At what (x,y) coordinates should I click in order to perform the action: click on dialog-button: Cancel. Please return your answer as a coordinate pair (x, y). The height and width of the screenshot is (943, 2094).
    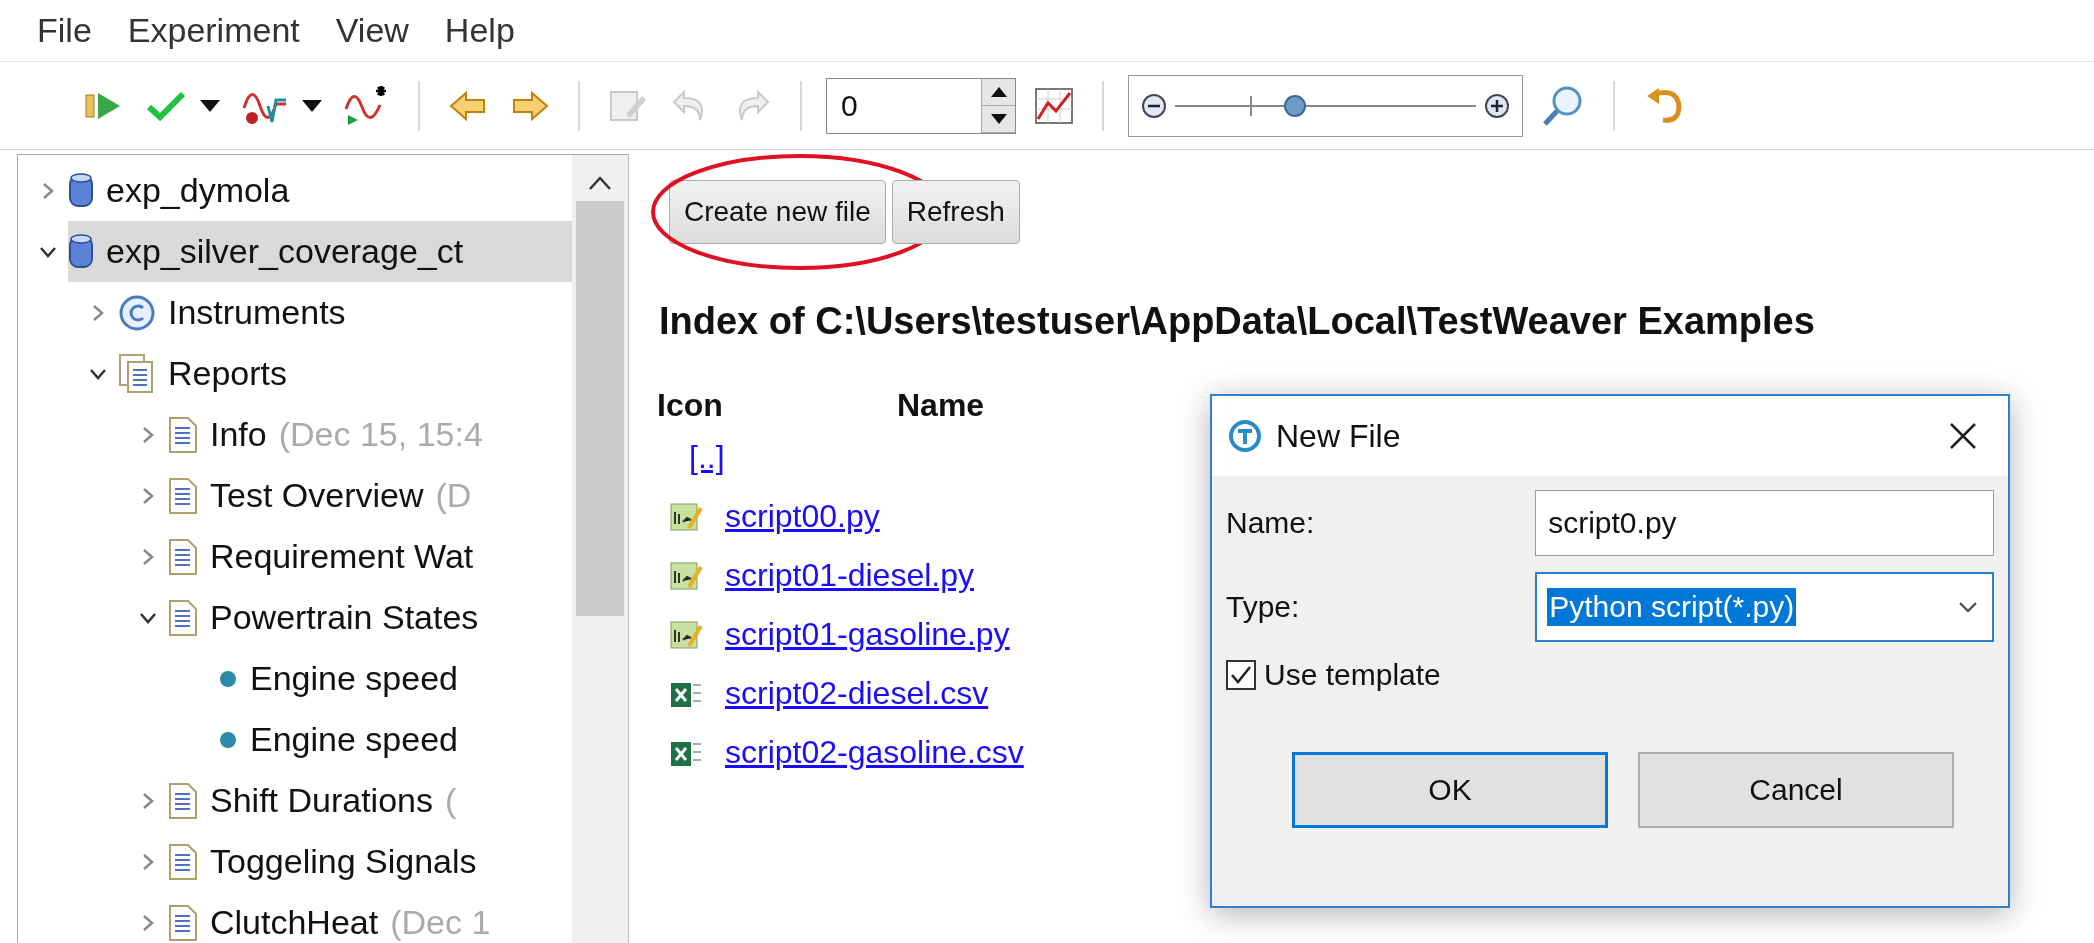
    Looking at the image, I should click on (1796, 790).